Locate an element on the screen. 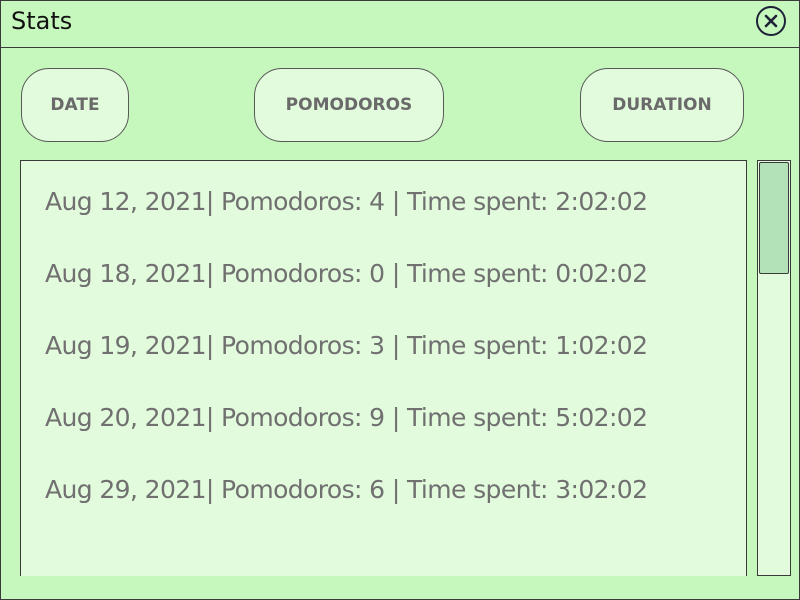 The width and height of the screenshot is (800, 600). sort-by-pomodoros-button: POMODOROS is located at coordinates (349, 105).